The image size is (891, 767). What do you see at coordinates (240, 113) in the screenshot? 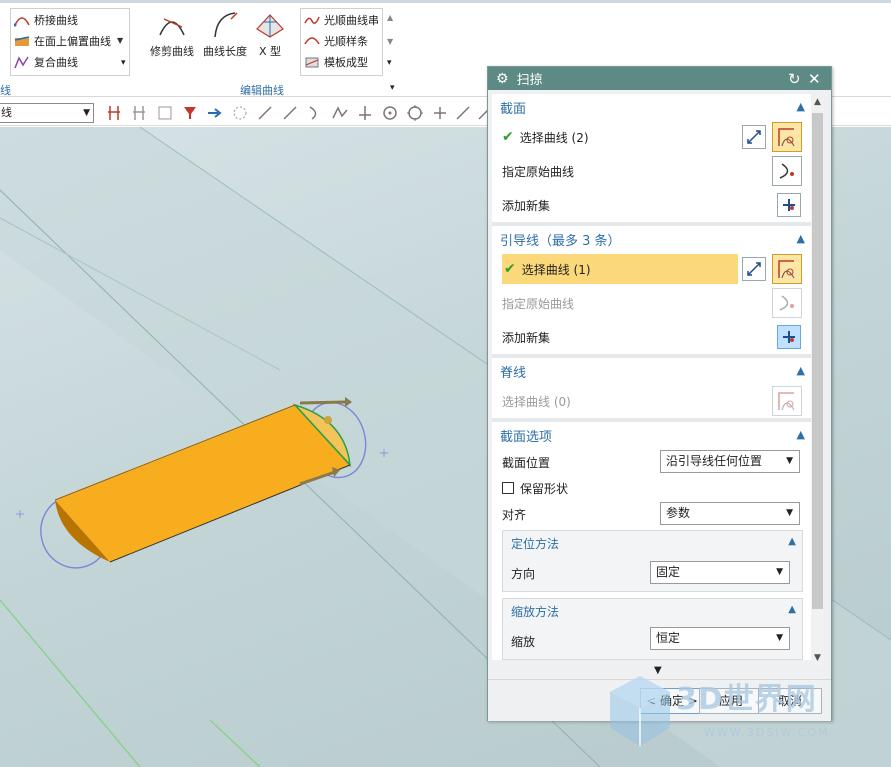
I see `snap-grid-icon` at bounding box center [240, 113].